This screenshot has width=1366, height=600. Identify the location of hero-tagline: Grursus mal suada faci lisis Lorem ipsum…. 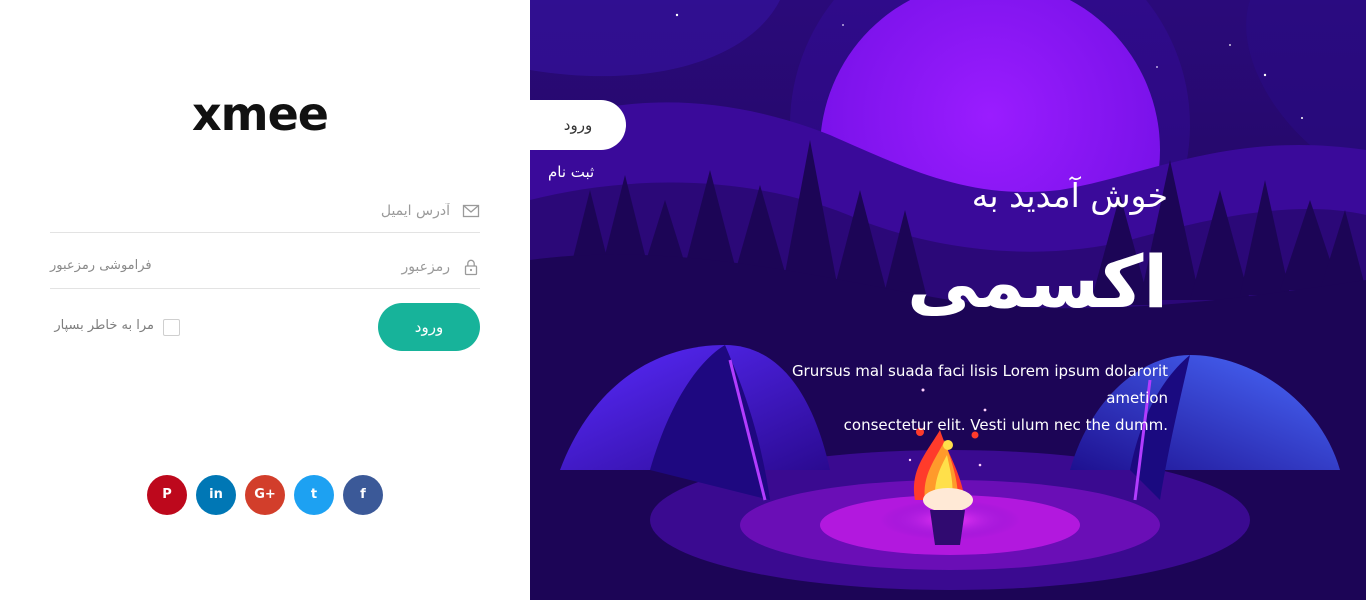
(953, 398).